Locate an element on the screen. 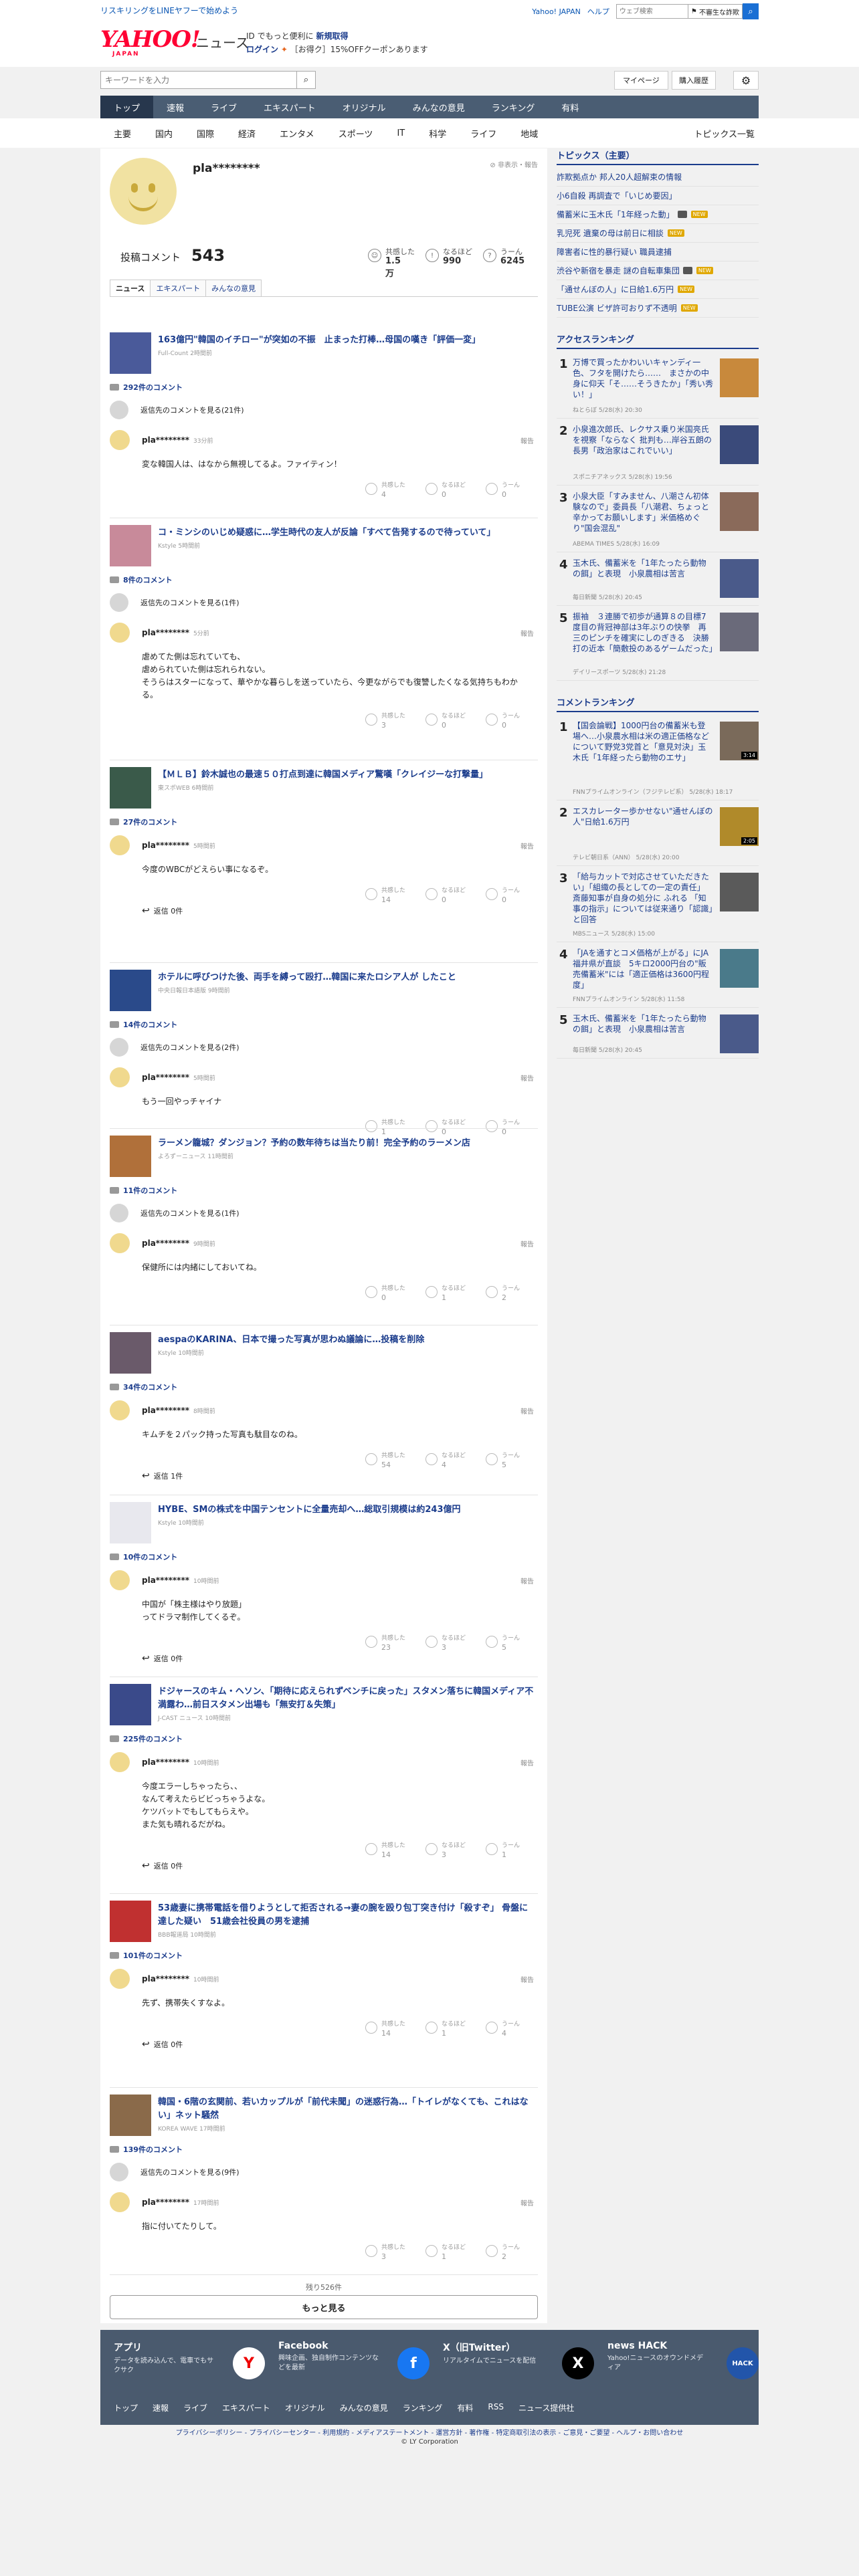  comment-username: pla******** 8時間前 is located at coordinates (179, 1410).